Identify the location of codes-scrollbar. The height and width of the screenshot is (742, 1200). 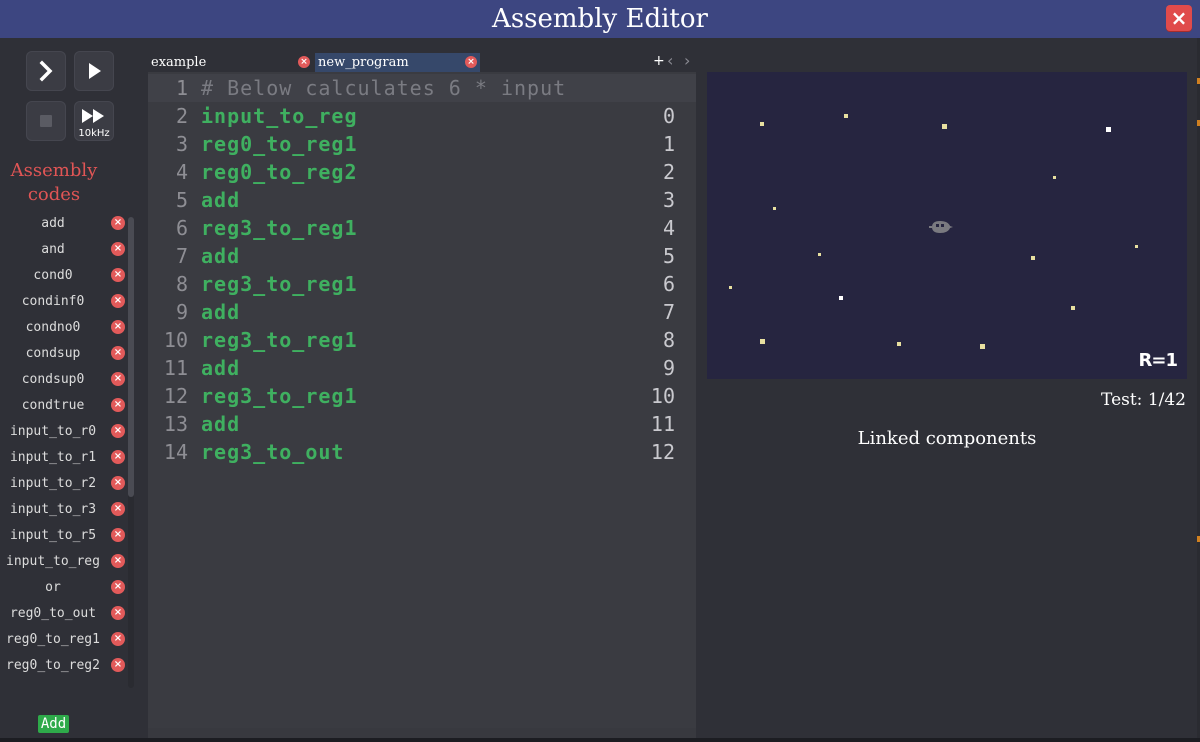
(131, 452).